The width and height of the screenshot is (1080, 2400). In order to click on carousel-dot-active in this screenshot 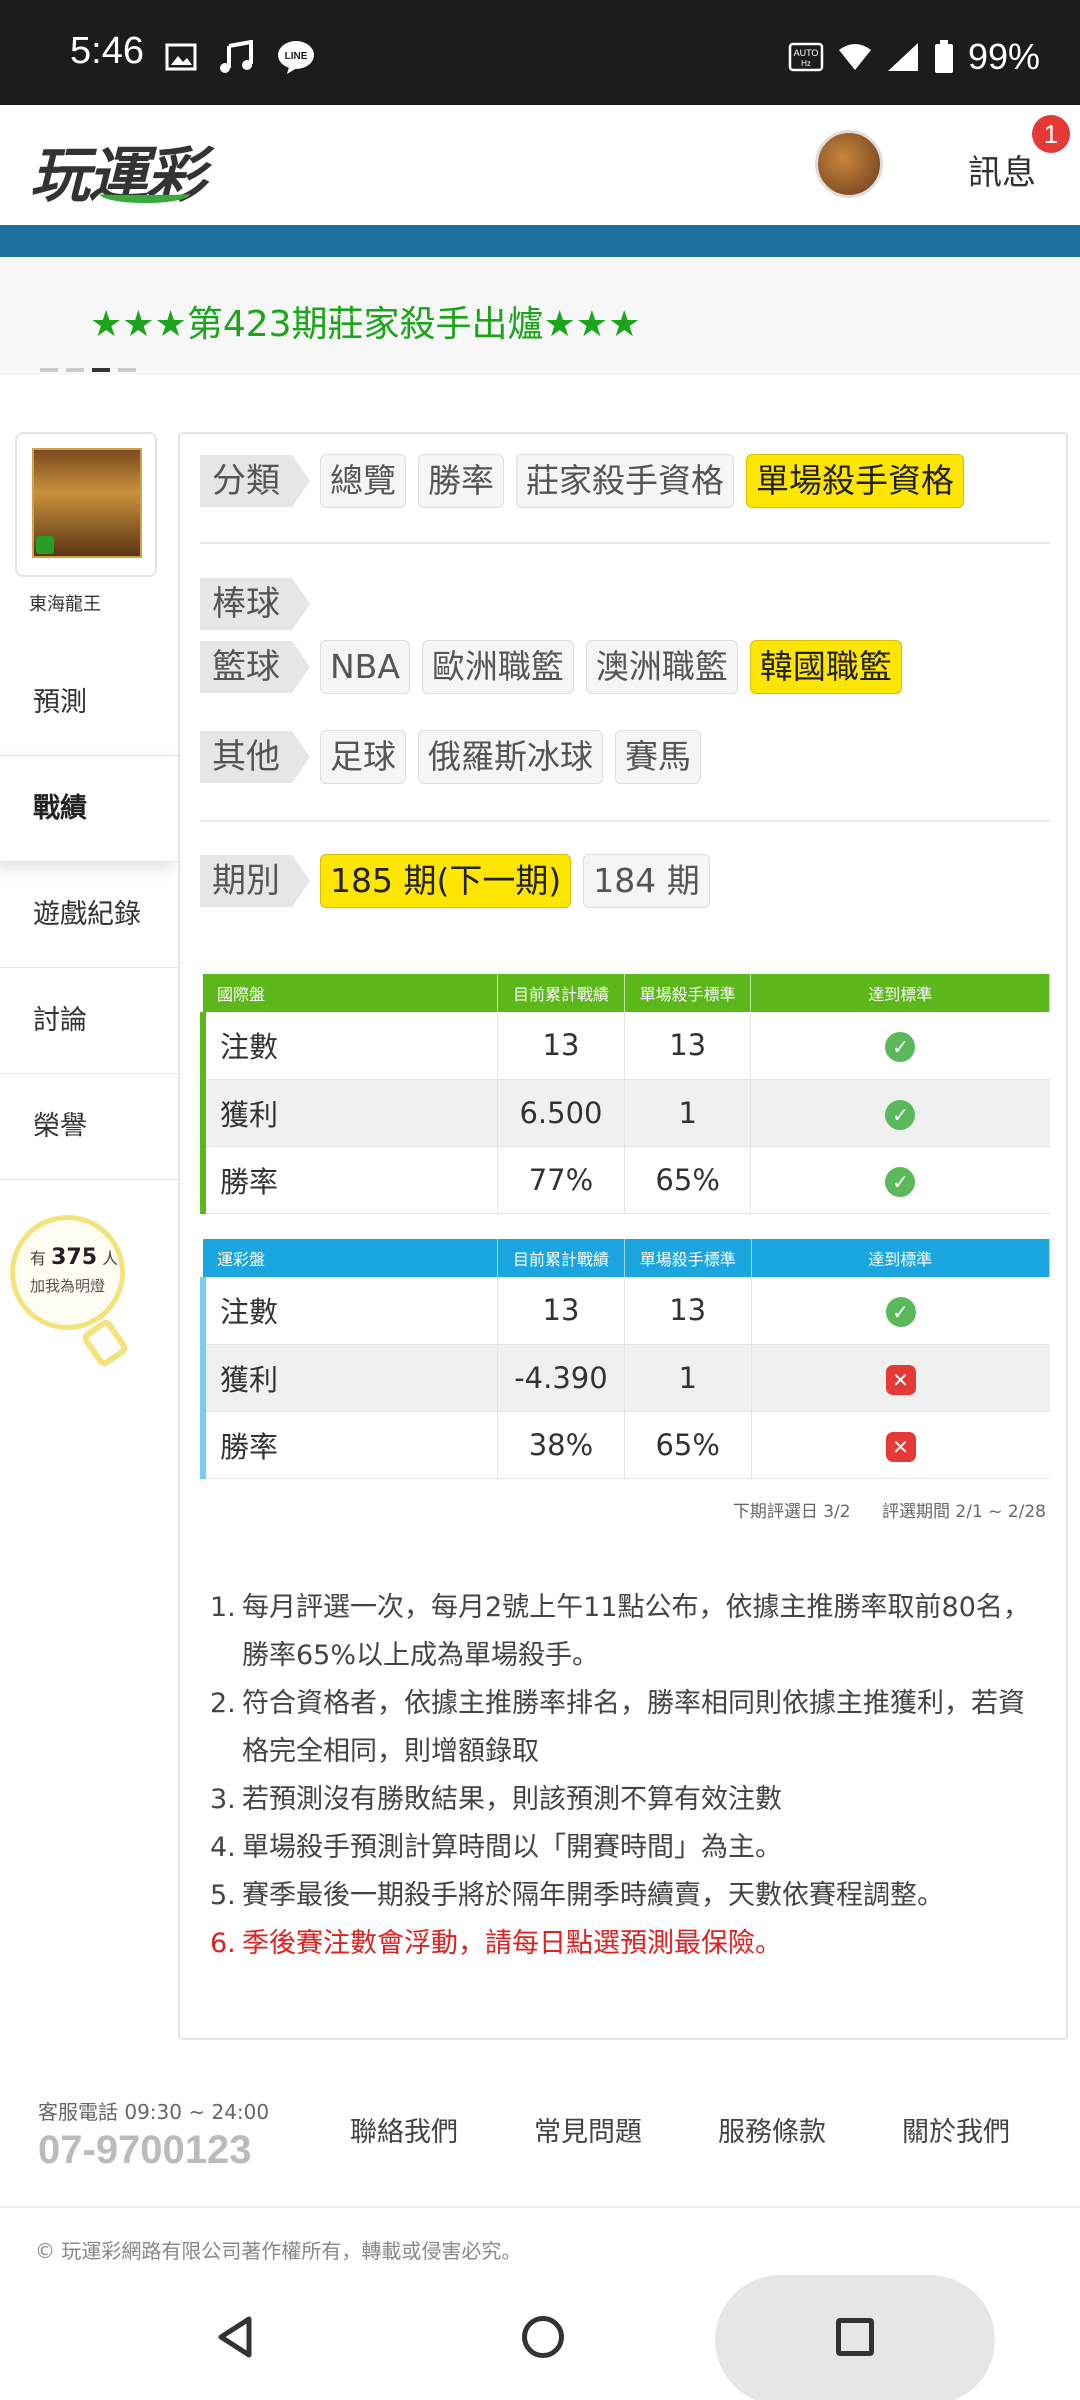, I will do `click(101, 370)`.